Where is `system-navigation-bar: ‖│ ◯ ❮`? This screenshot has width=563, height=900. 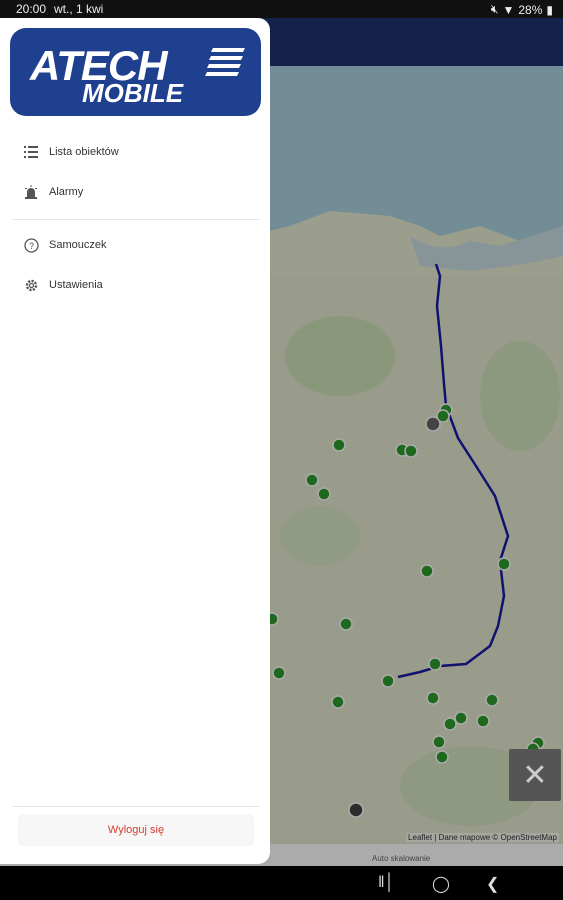
system-navigation-bar: ‖│ ◯ ❮ is located at coordinates (281, 883).